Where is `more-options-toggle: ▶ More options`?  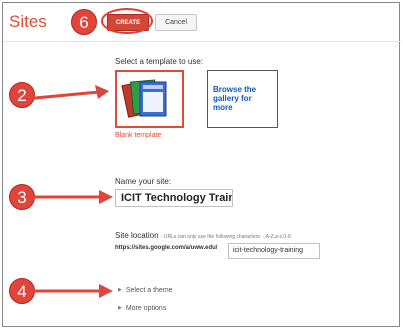
more-options-toggle: ▶ More options is located at coordinates (142, 308).